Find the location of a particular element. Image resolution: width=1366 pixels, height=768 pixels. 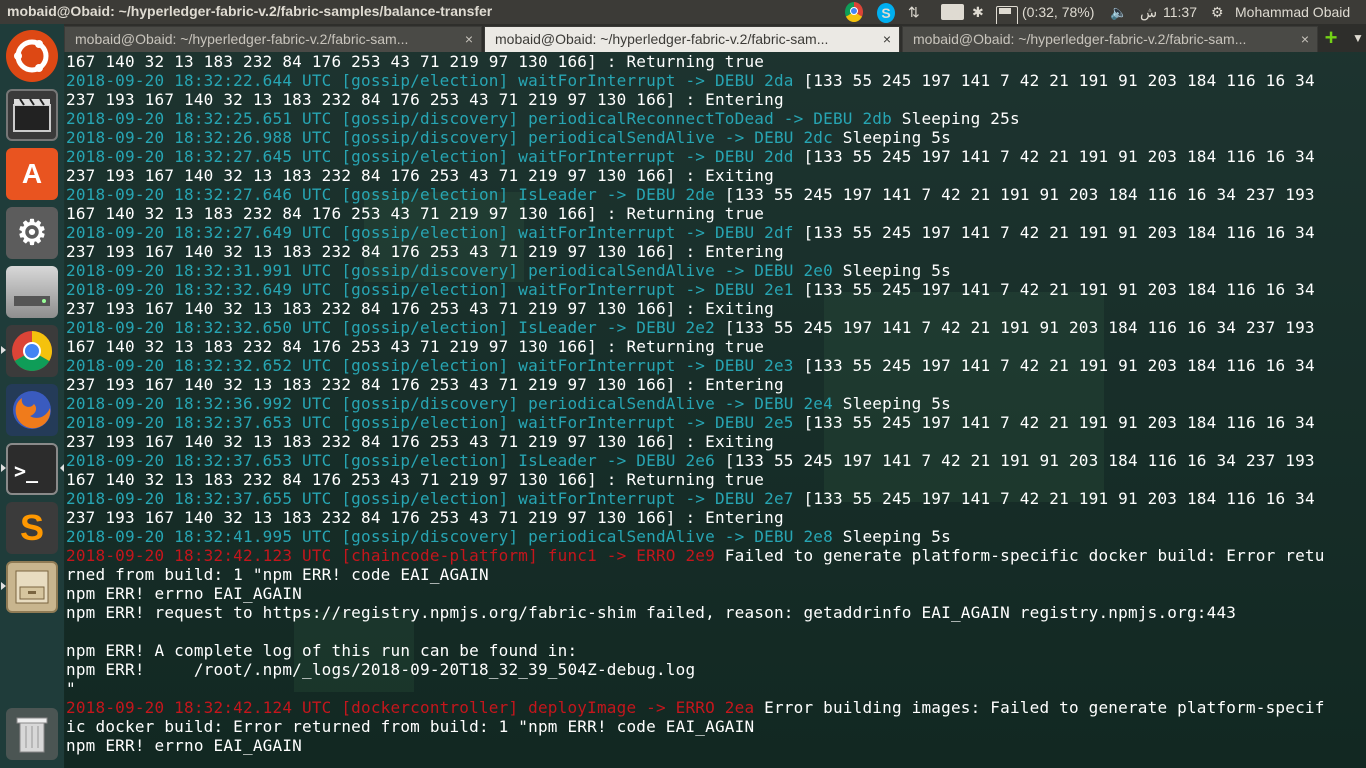

skype-indicator-icon: S is located at coordinates (886, 13).